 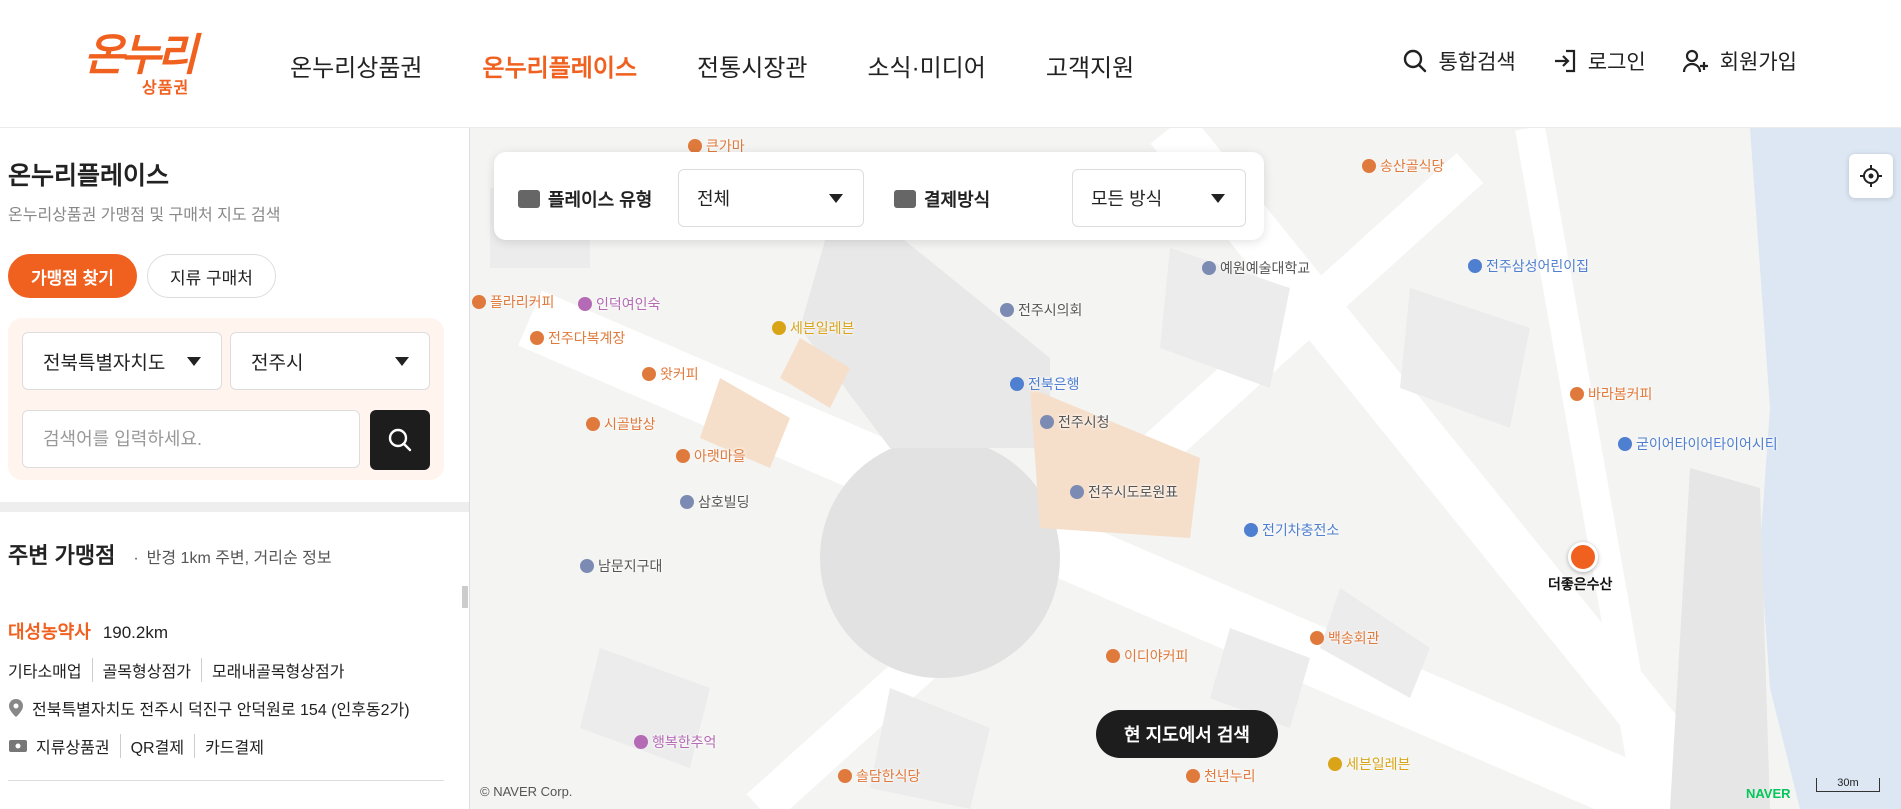 I want to click on map-poi: 천년누리, so click(x=1221, y=776).